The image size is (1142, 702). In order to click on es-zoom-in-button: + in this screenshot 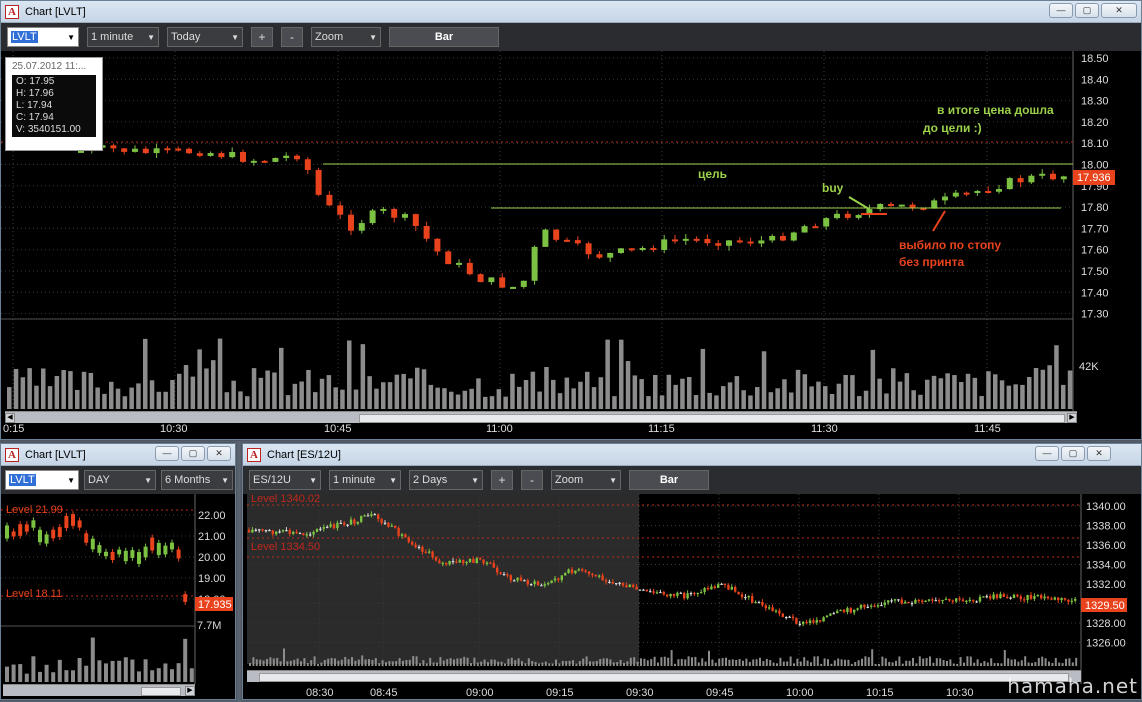, I will do `click(502, 480)`.